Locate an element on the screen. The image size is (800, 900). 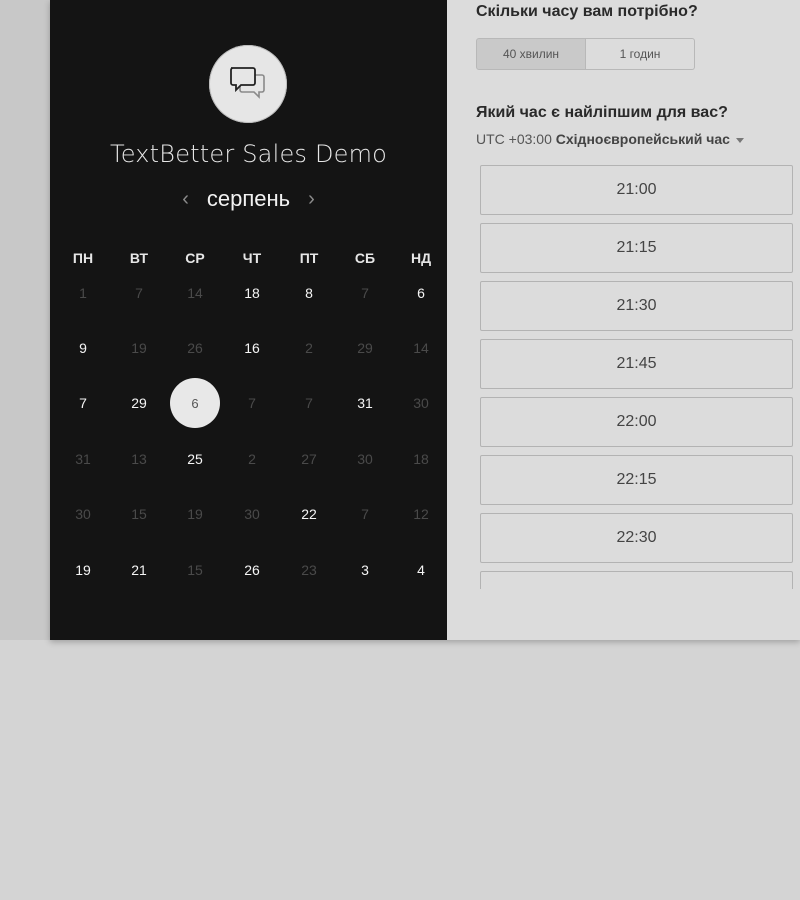
time-question: Який час є найліпшим для вас? is located at coordinates (602, 112).